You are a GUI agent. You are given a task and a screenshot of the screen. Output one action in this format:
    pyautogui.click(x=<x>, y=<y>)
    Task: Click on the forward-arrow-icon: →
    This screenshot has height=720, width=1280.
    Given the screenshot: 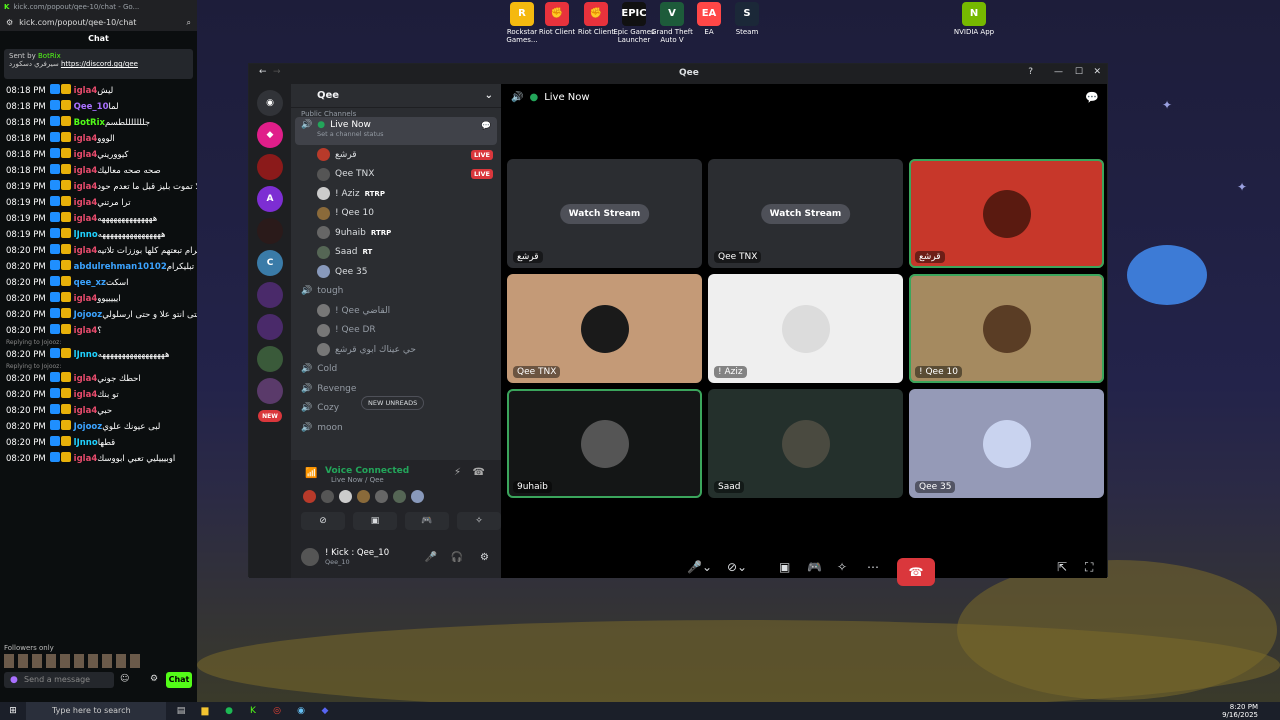 What is the action you would take?
    pyautogui.click(x=277, y=72)
    